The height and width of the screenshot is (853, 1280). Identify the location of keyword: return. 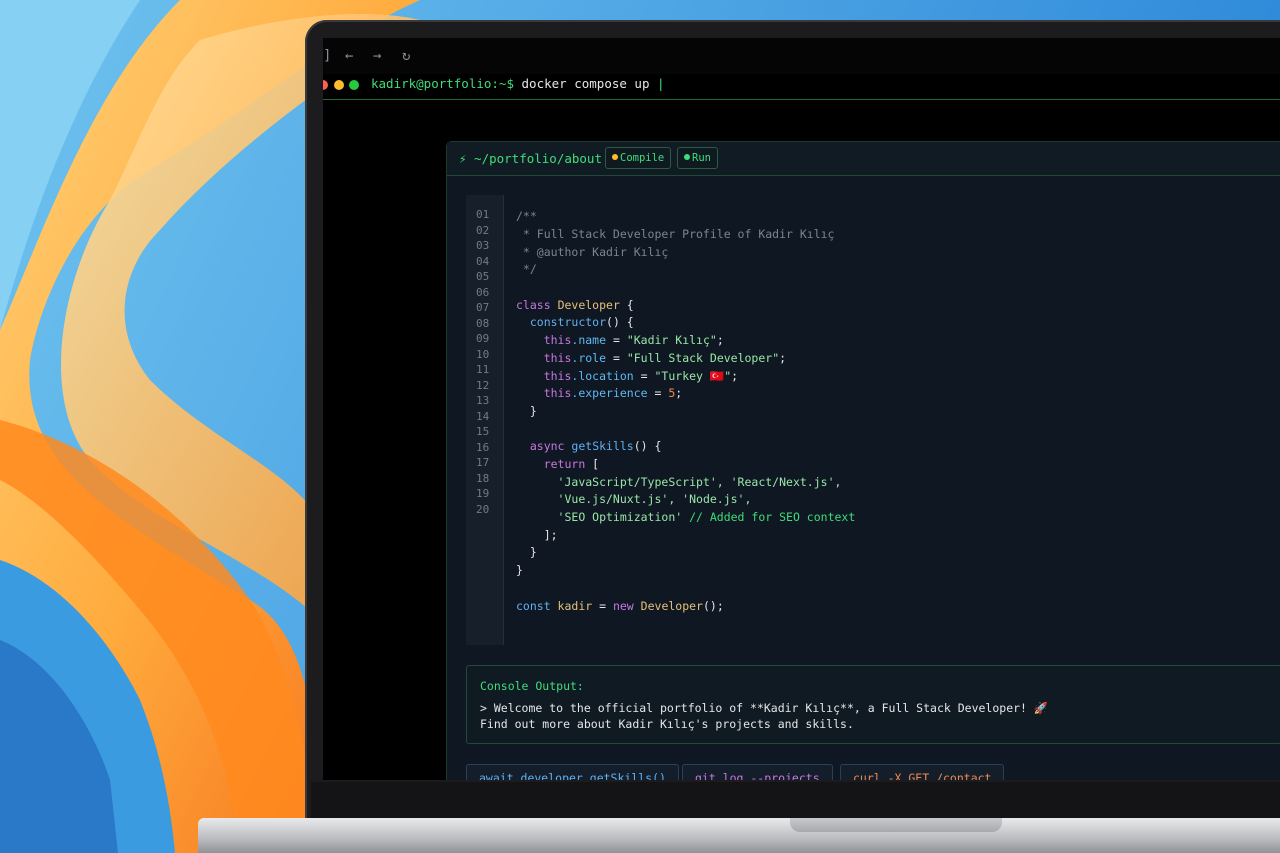
(564, 464).